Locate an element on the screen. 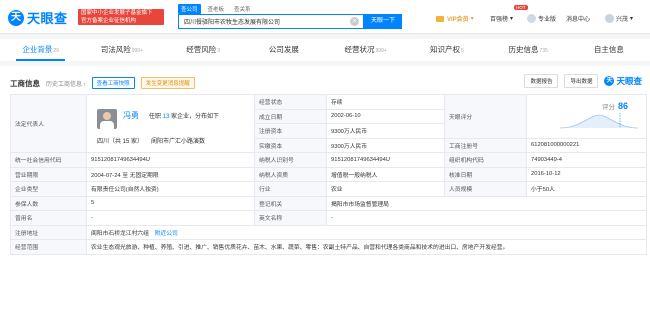 The height and width of the screenshot is (322, 650). rep-cell: 冯勇 任职 13 家企业，分布如下 四川（共 15 家） 阆阳市广汇小路演数 is located at coordinates (170, 123).